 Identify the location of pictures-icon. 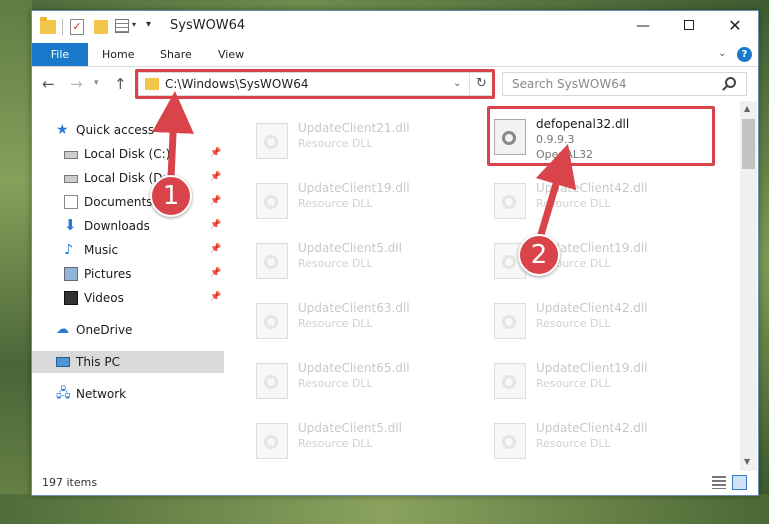
(71, 274).